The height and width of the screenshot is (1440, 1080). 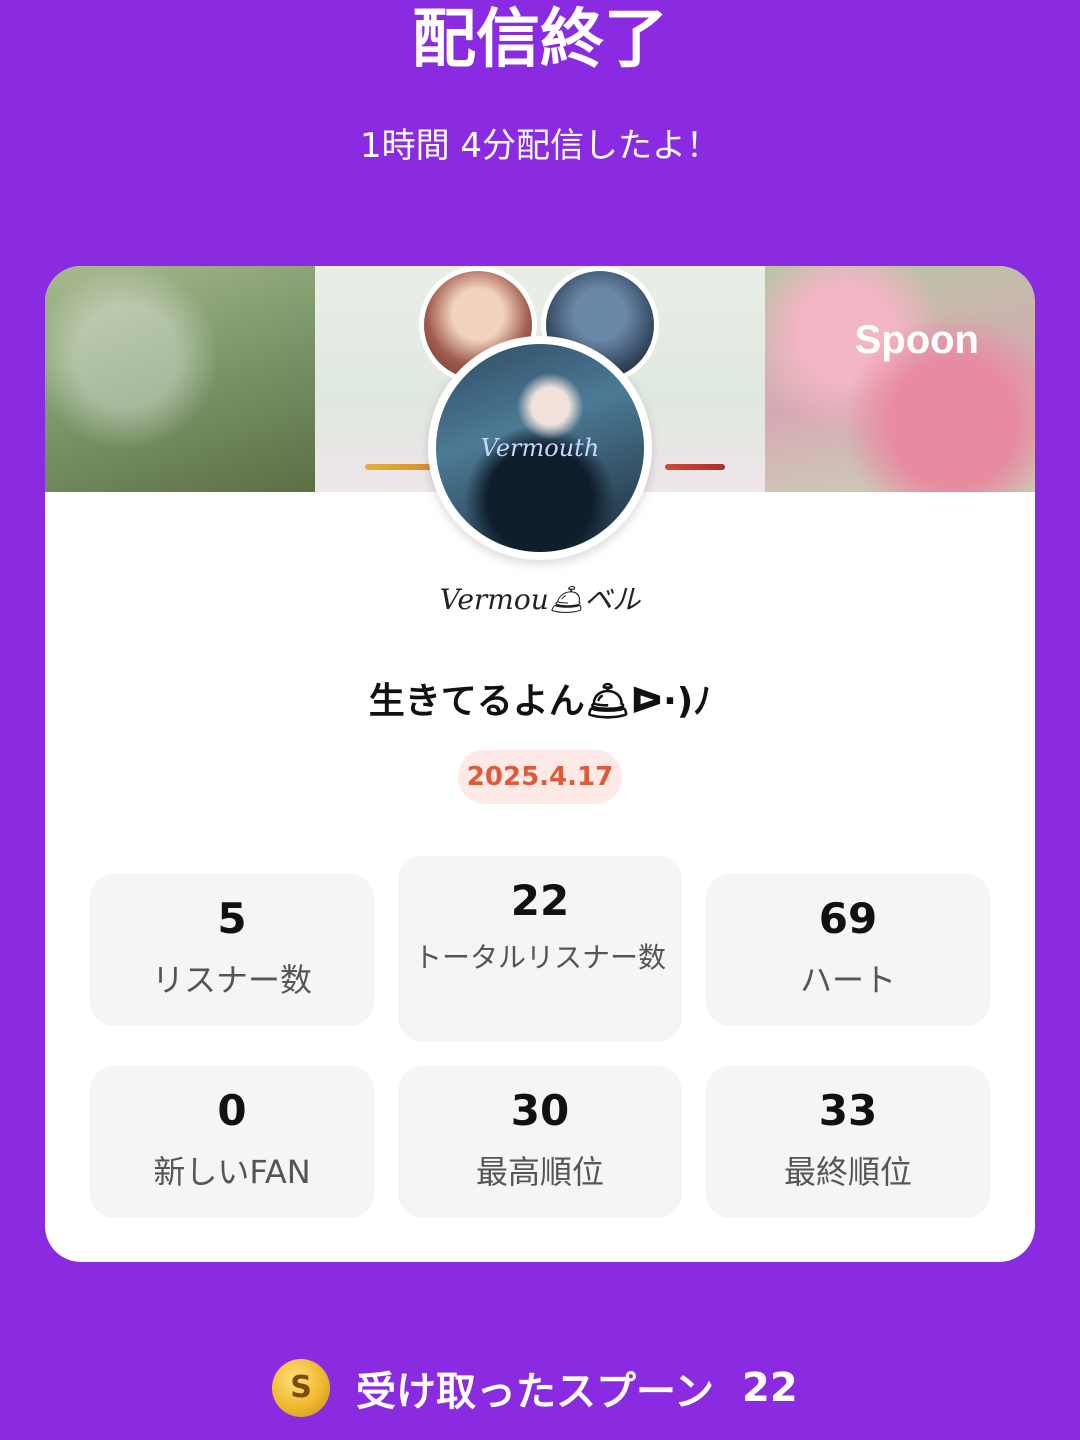 I want to click on stat-listeners: 5 リスナー数, so click(x=232, y=950).